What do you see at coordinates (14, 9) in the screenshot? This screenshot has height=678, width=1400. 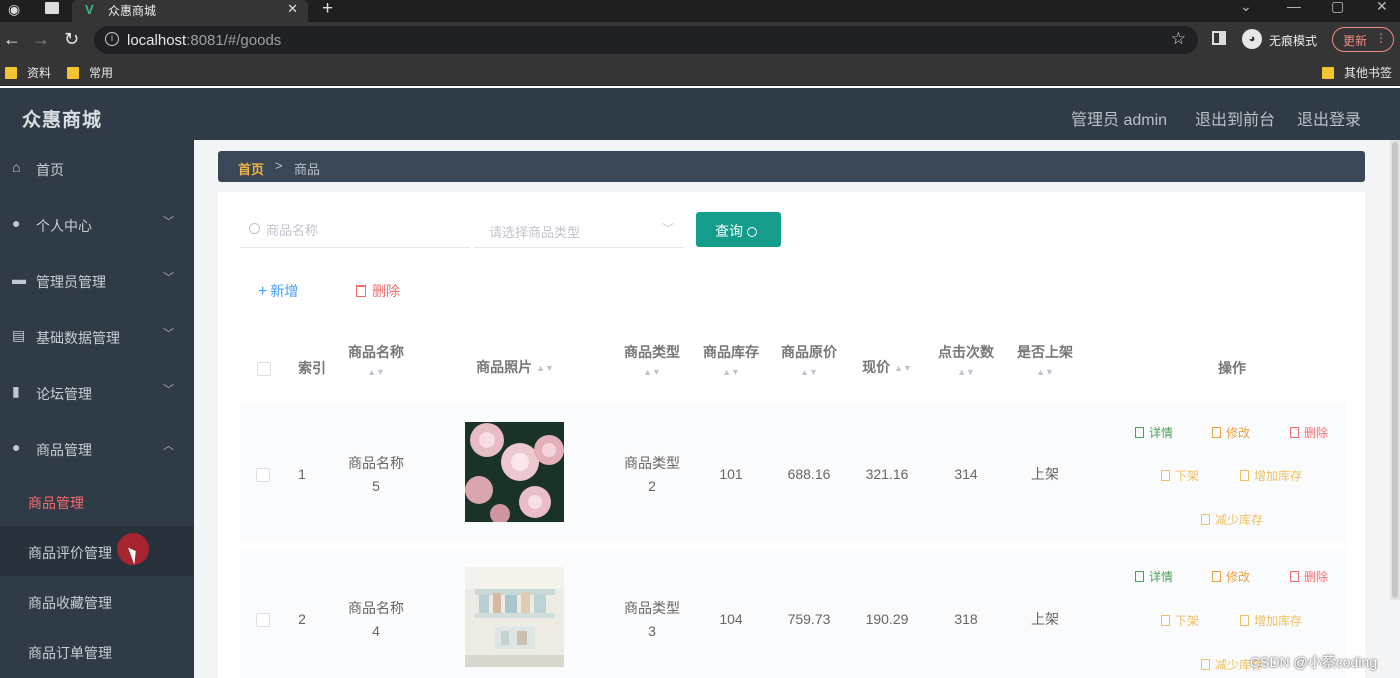 I see `browser-menu-icon: ◉` at bounding box center [14, 9].